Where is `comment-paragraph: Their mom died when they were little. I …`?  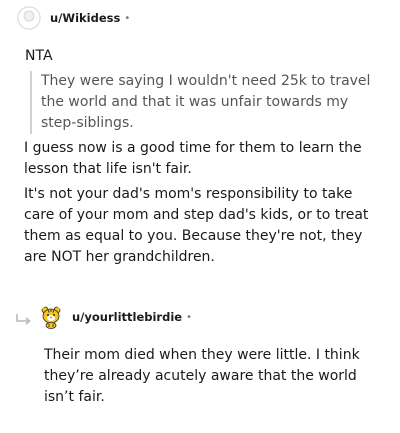 comment-paragraph: Their mom died when they were little. I … is located at coordinates (202, 376).